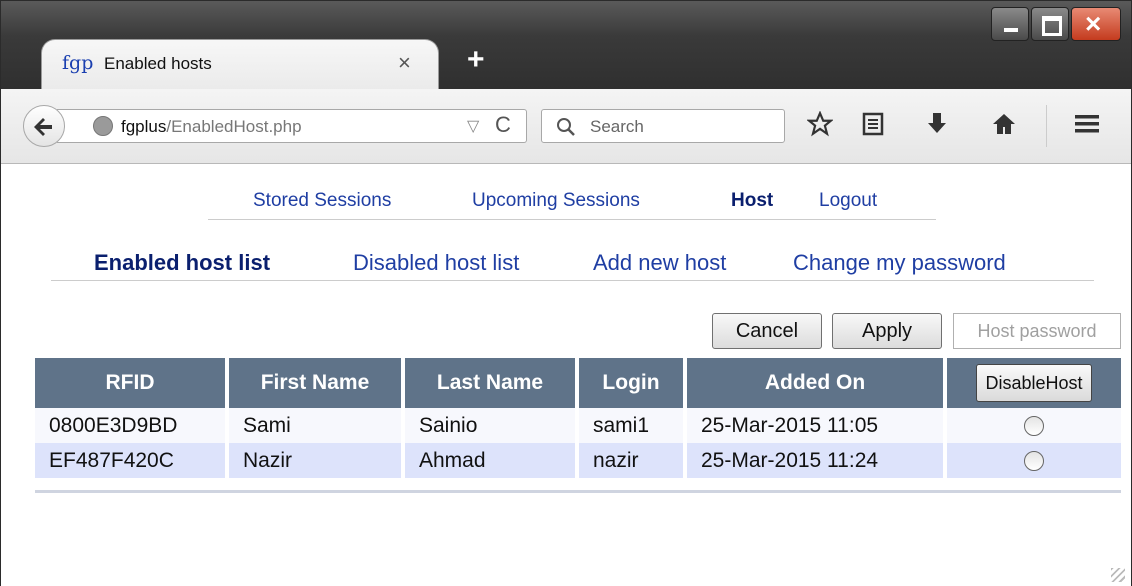 The height and width of the screenshot is (586, 1132). Describe the element at coordinates (767, 331) in the screenshot. I see `cancel-button: Cancel` at that location.